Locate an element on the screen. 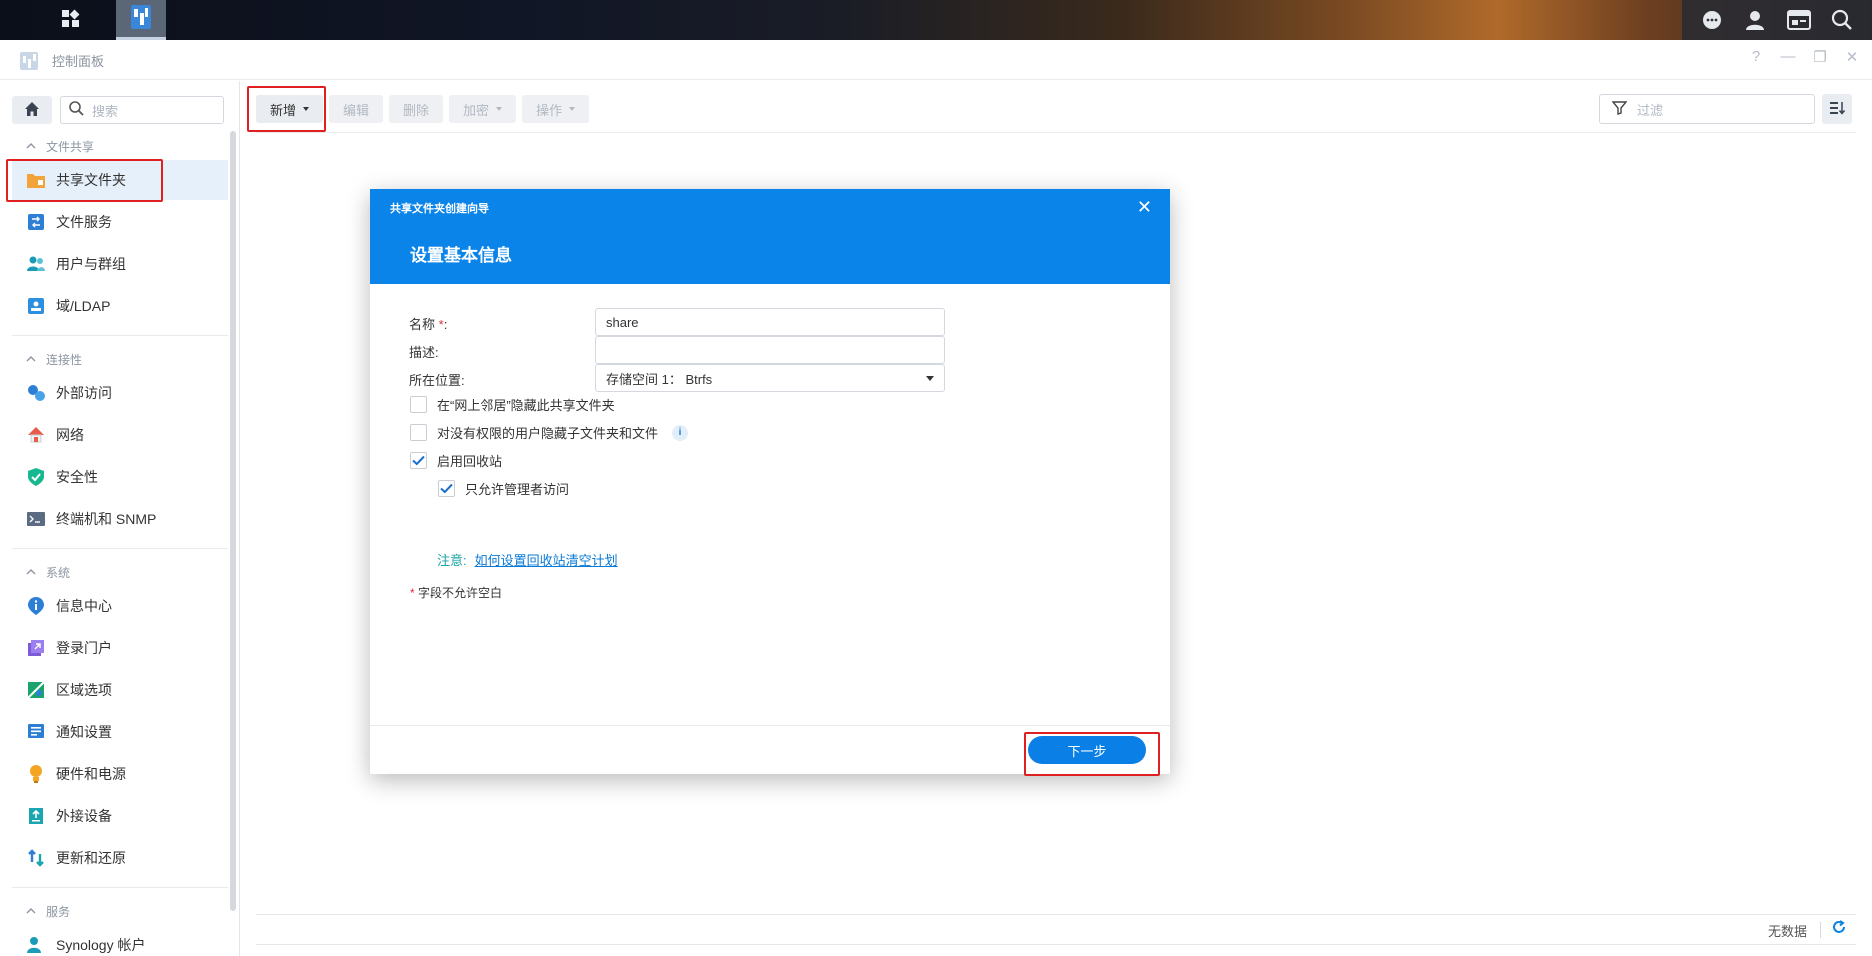 This screenshot has height=956, width=1872. edit-button: 编辑 is located at coordinates (356, 109).